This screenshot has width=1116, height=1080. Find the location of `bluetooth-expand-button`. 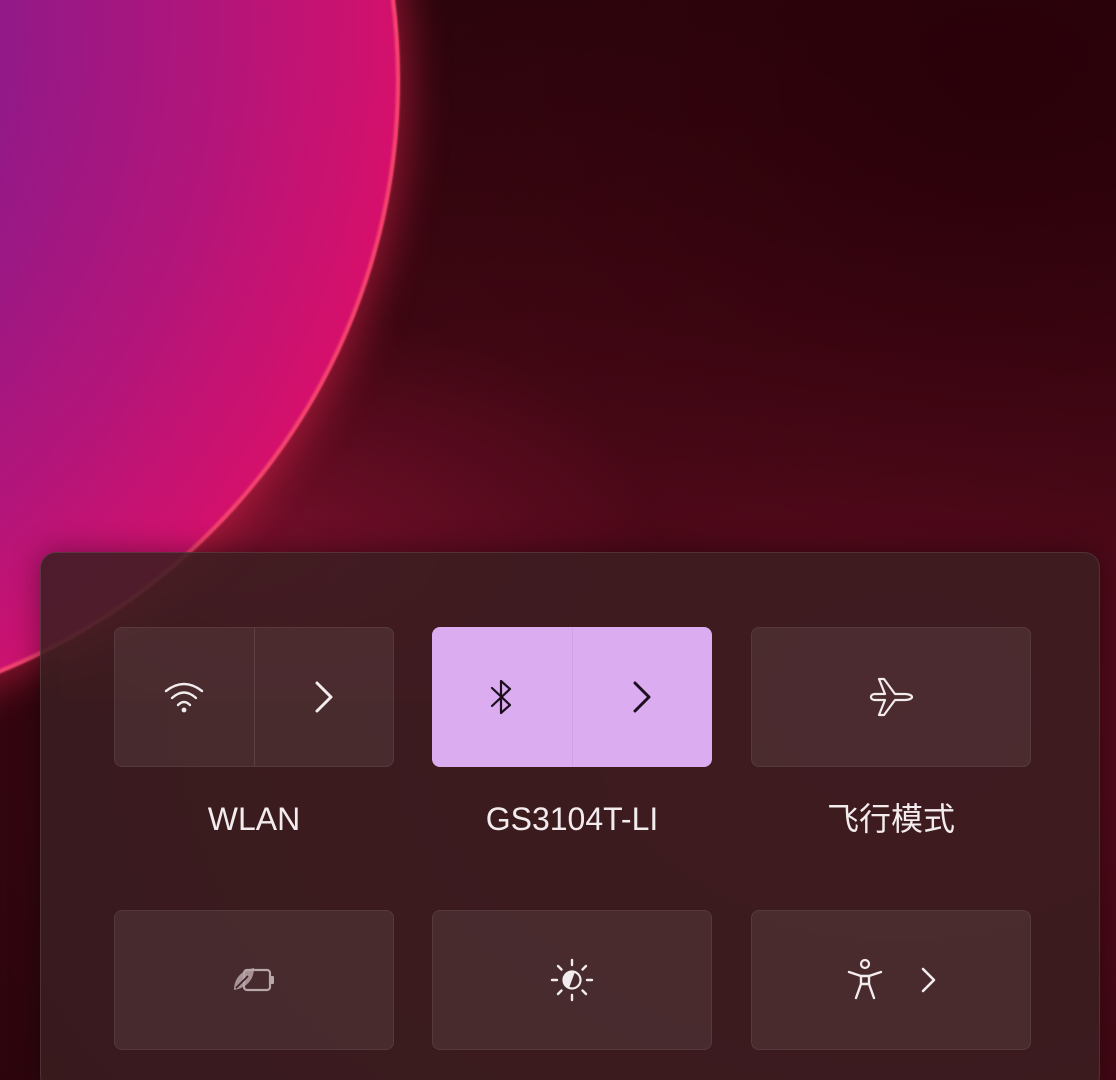

bluetooth-expand-button is located at coordinates (642, 697).